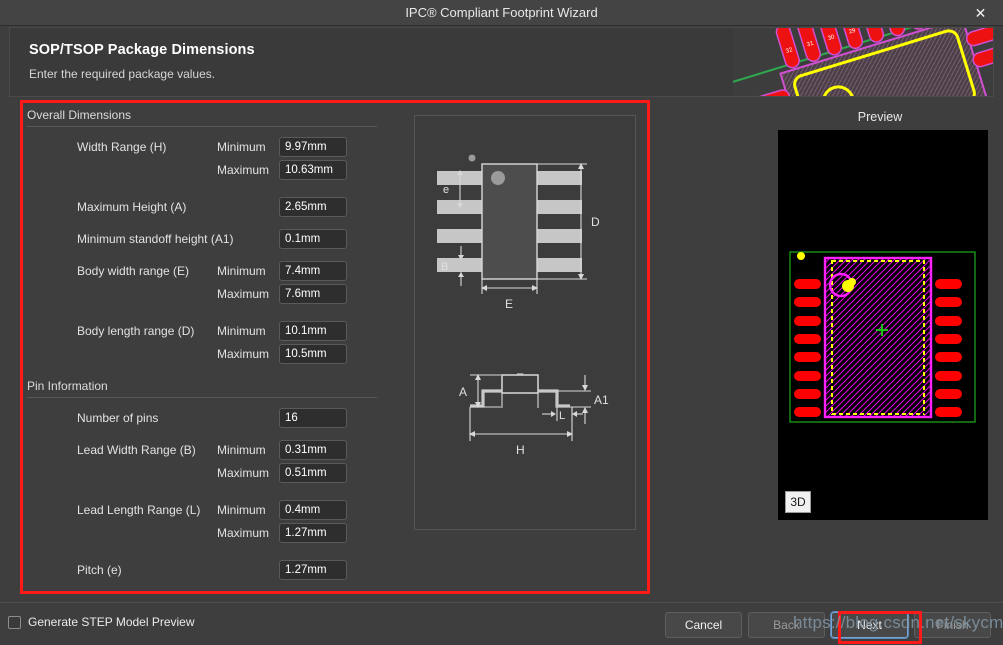 This screenshot has width=1003, height=645. I want to click on cancel-button: Cancel, so click(703, 625).